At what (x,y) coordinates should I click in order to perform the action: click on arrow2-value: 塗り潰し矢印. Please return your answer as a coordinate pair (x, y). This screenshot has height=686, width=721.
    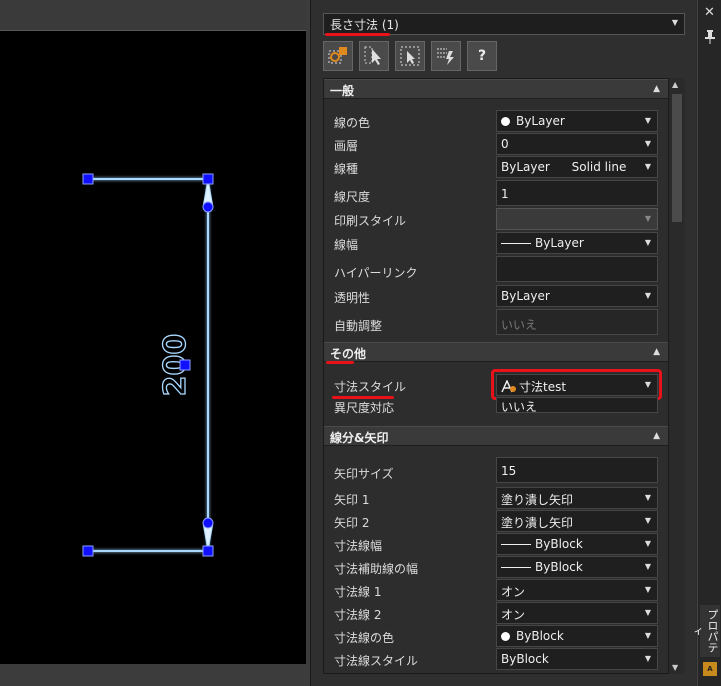
    Looking at the image, I should click on (537, 523).